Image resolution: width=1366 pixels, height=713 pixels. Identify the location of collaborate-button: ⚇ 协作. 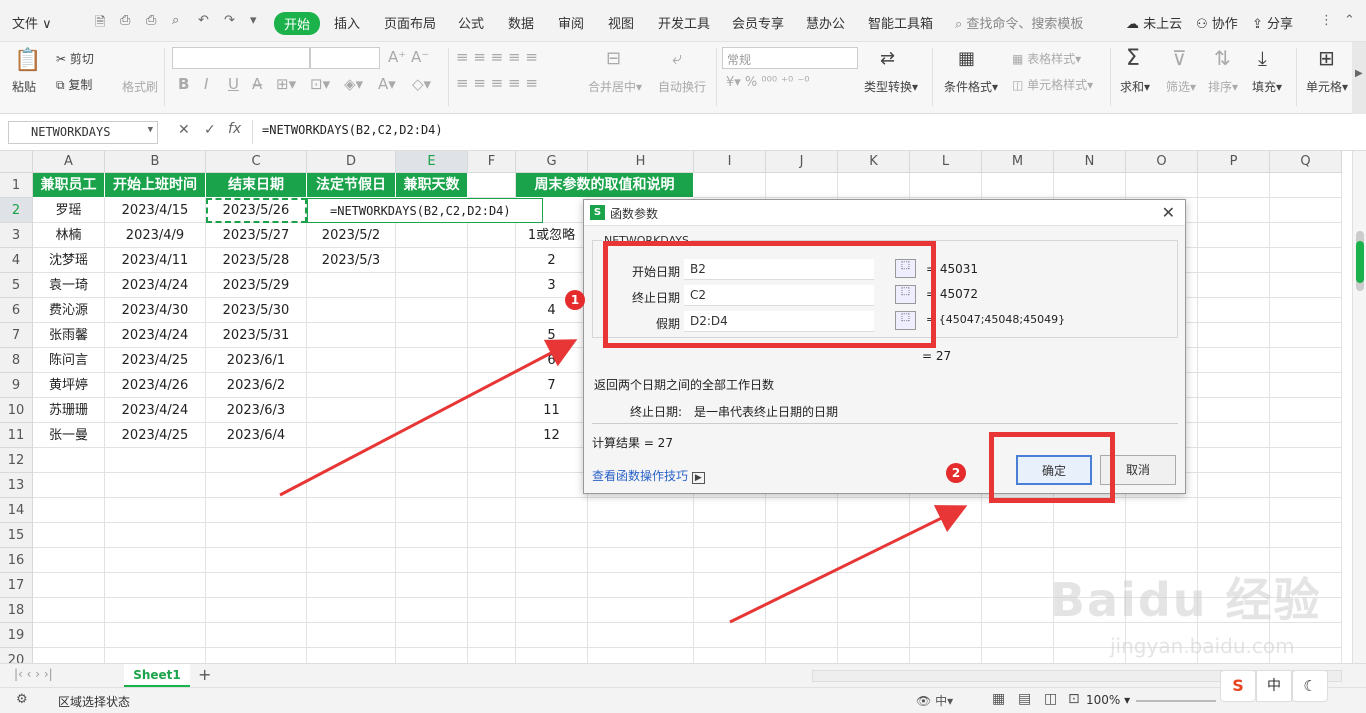
(1217, 22).